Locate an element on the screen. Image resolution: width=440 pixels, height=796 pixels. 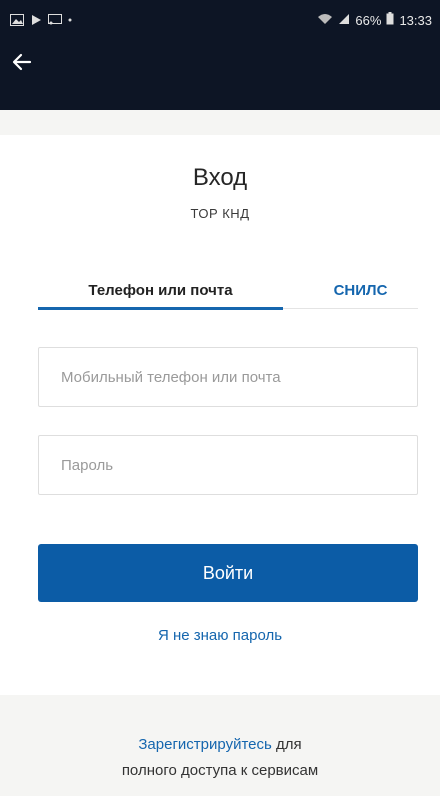
login-button: Войти is located at coordinates (228, 573).